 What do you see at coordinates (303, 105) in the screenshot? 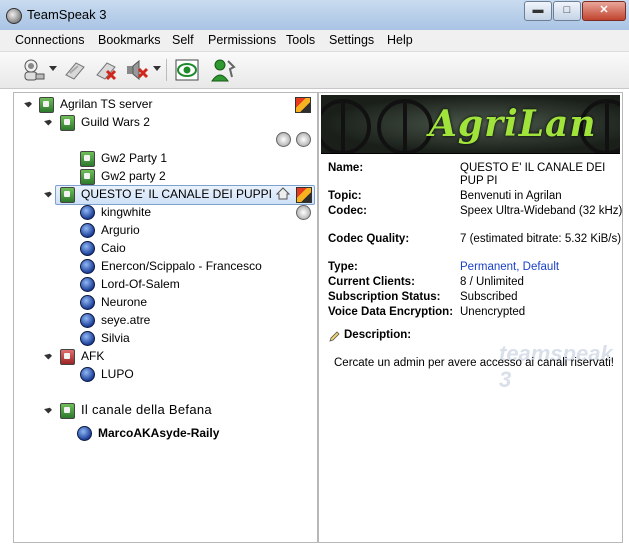
I see `server-flag-icon` at bounding box center [303, 105].